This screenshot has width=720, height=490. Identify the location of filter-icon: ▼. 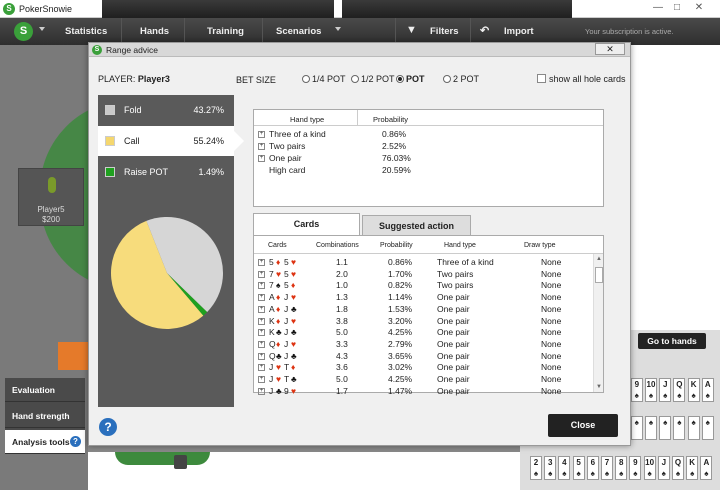
(411, 30).